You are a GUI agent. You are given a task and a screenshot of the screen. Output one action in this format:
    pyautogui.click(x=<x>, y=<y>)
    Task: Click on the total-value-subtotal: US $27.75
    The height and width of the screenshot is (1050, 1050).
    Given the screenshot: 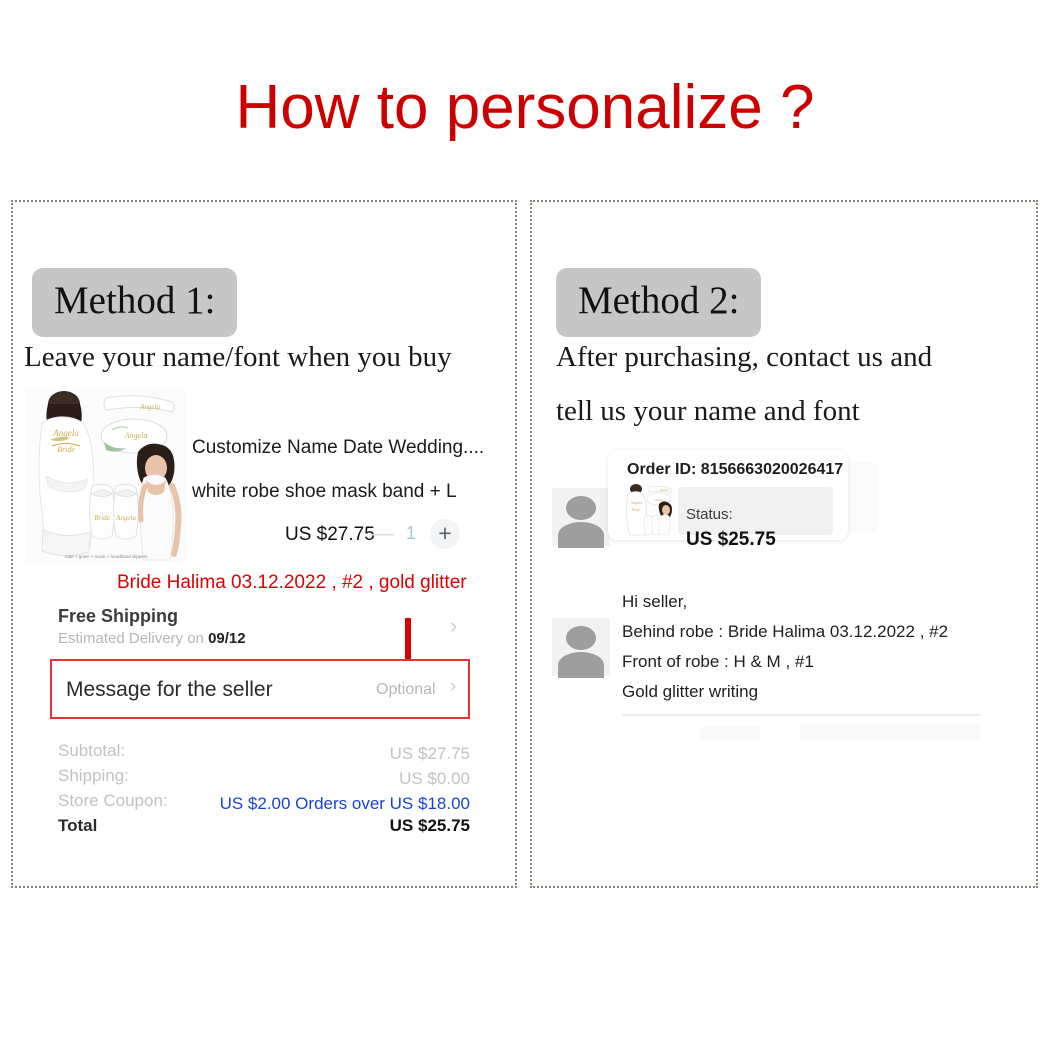 What is the action you would take?
    pyautogui.click(x=429, y=753)
    